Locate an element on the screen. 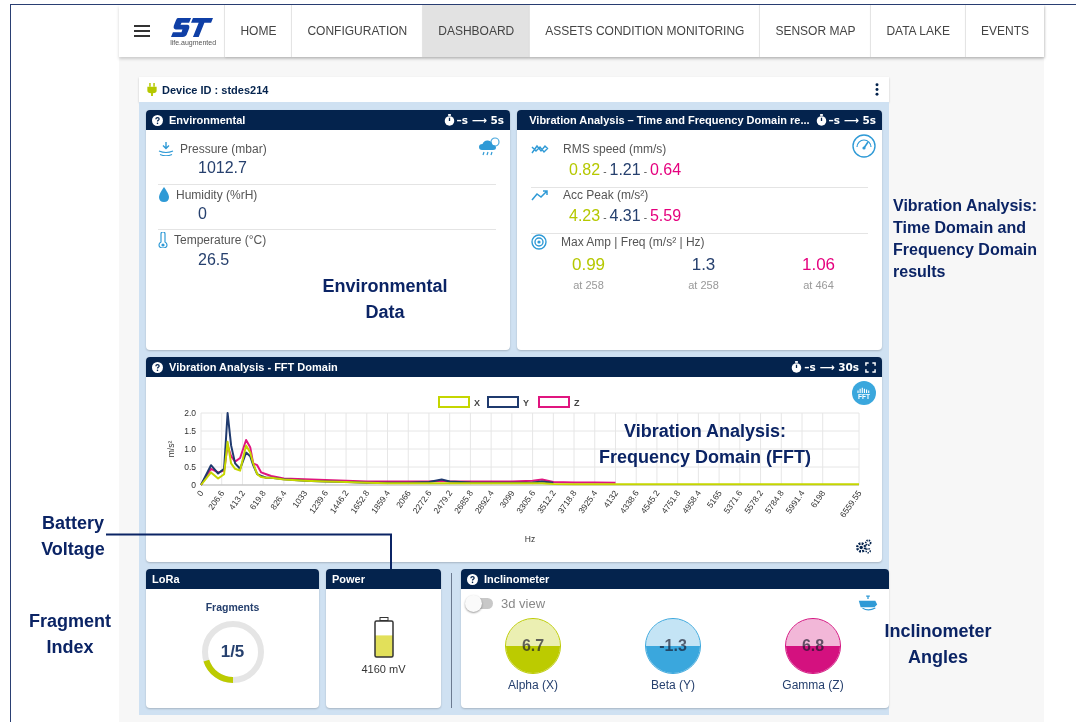  callout-text: Fragment Index is located at coordinates (70, 634).